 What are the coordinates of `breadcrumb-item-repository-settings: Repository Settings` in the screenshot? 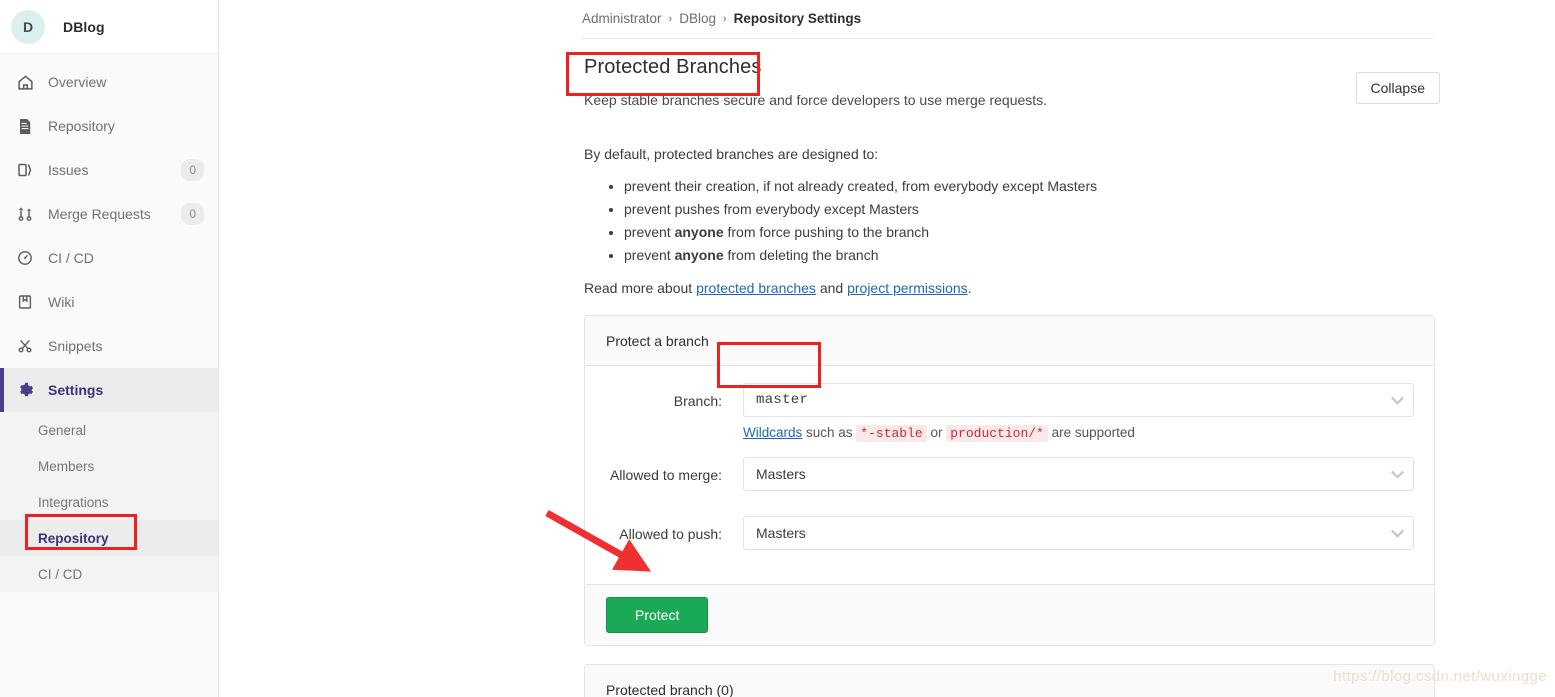 It's located at (798, 18).